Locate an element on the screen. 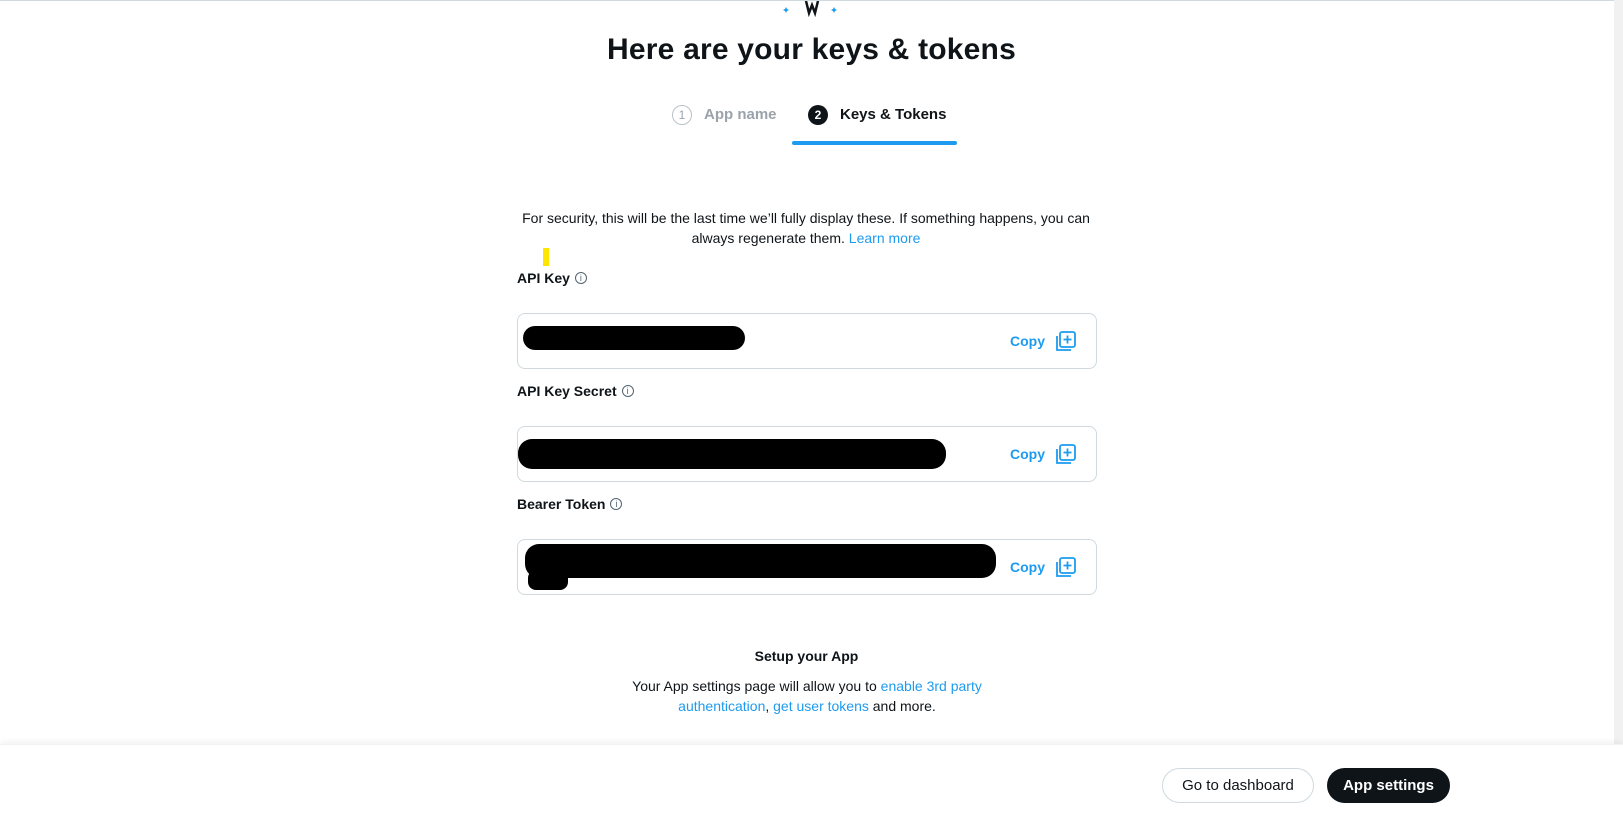  copy-api-key-button: Copy is located at coordinates (1043, 341).